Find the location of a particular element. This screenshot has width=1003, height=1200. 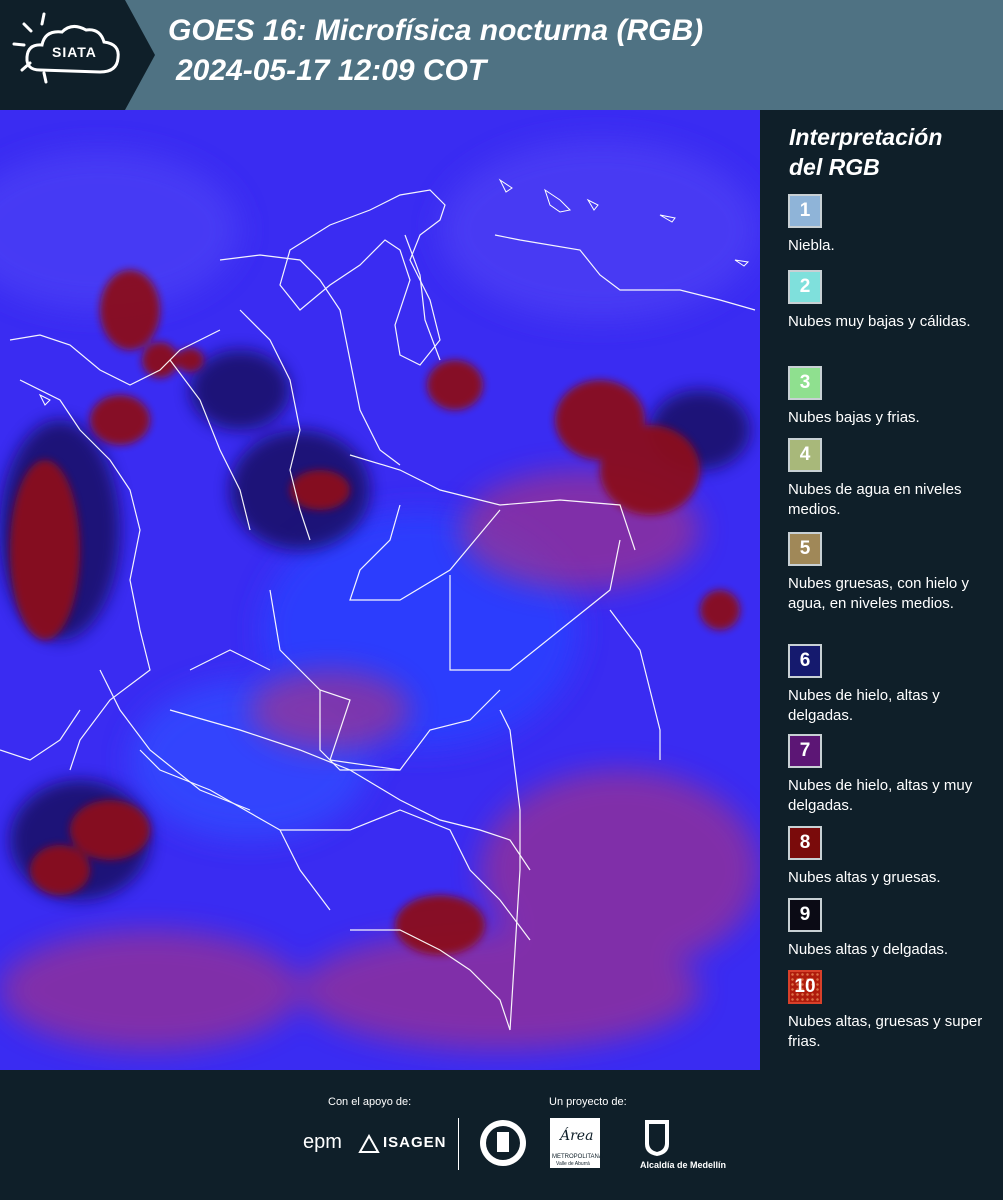

legend-title-line1: Interpretación is located at coordinates (866, 137).